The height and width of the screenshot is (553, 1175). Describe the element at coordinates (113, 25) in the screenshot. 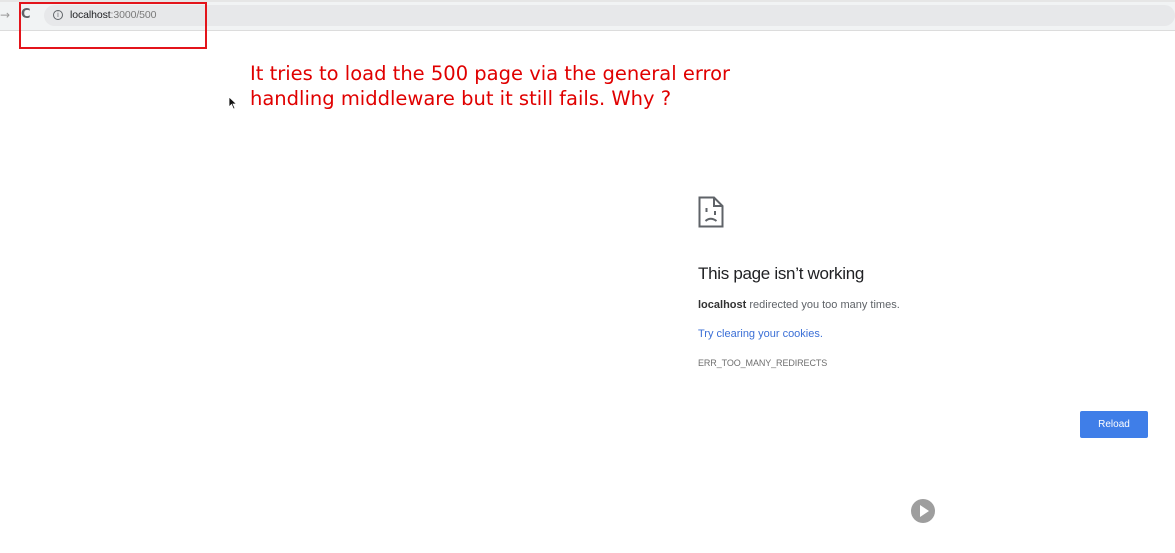

I see `annotation-highlight-box` at that location.